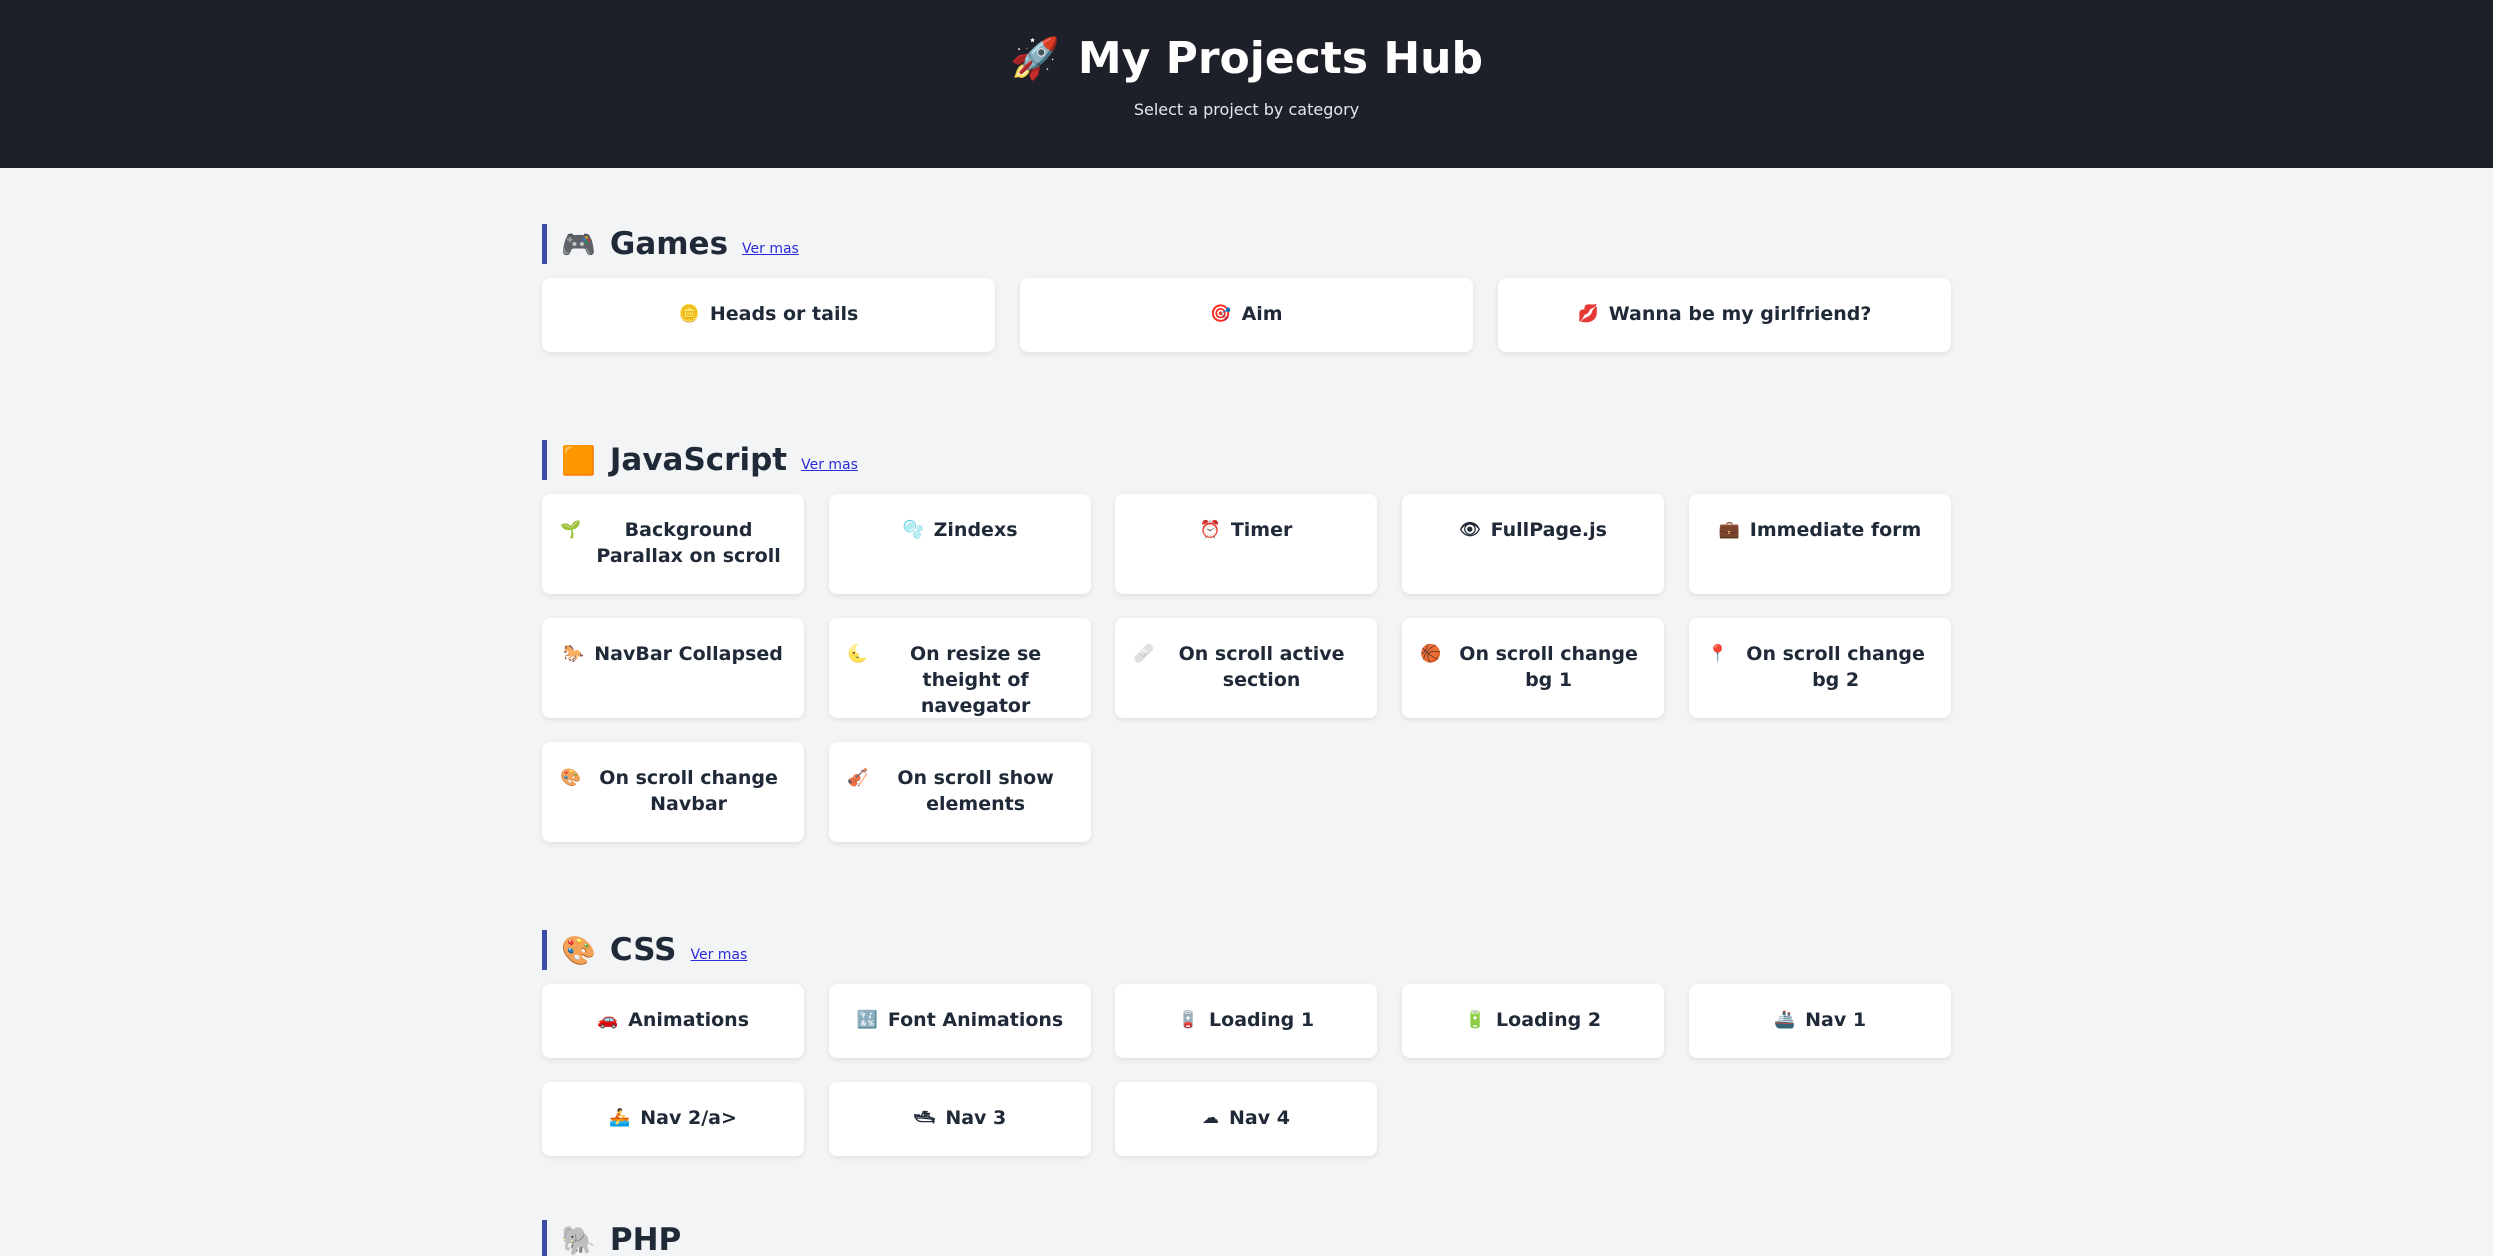 The width and height of the screenshot is (2493, 1256). I want to click on project-card-heads-or-tails: 🪙 Heads or tails, so click(768, 315).